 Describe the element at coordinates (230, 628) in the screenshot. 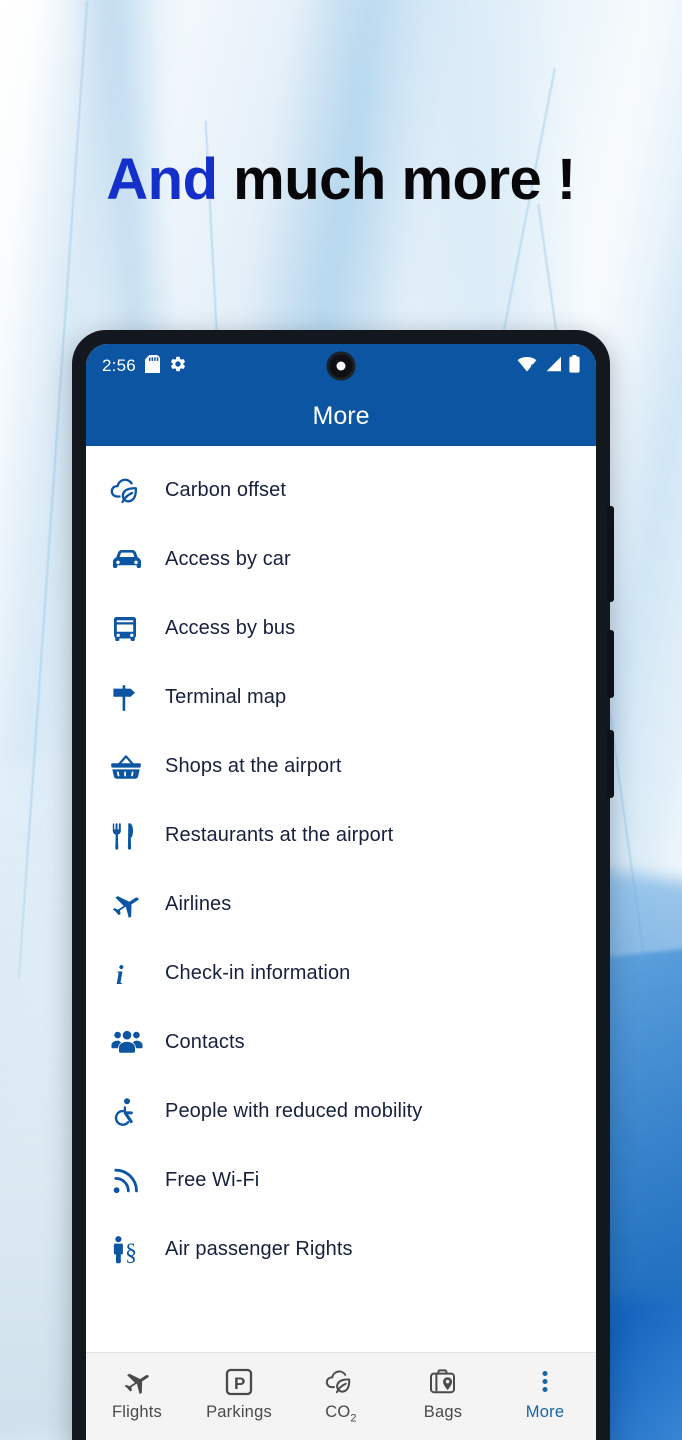

I see `list-item-label: Access by bus` at that location.